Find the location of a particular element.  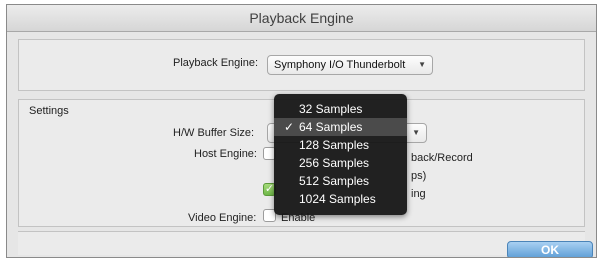

check-icon: ✓ is located at coordinates (269, 189).